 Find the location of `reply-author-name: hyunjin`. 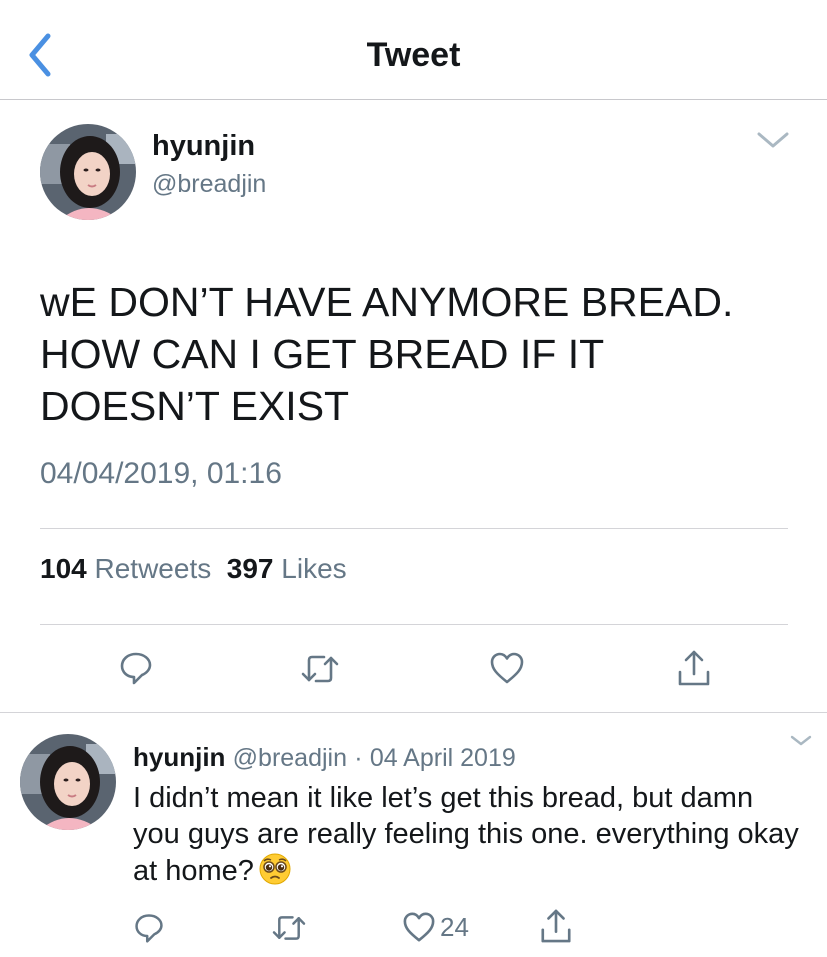

reply-author-name: hyunjin is located at coordinates (179, 757).